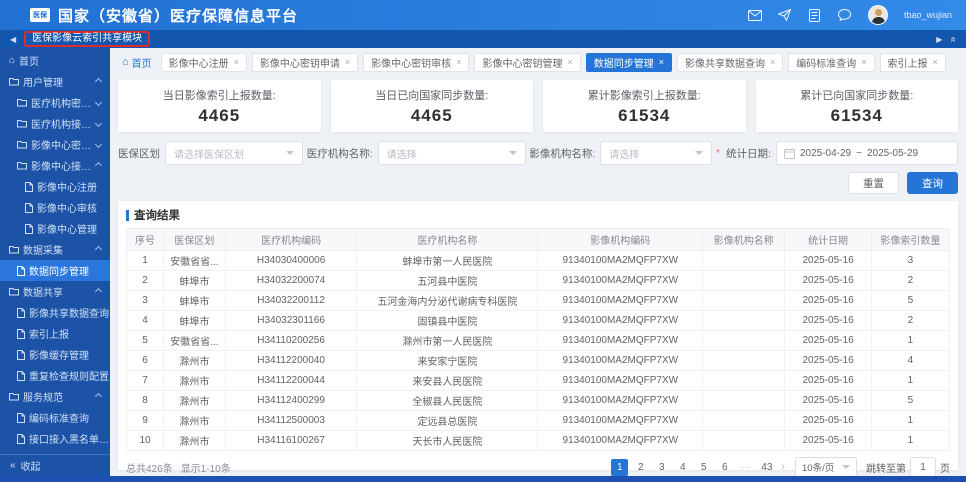  I want to click on tab: 索引上报 ×, so click(912, 62).